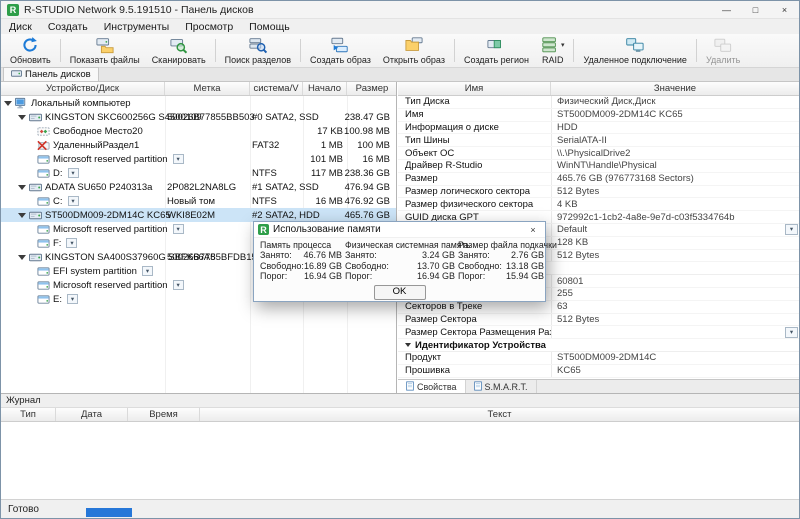 The width and height of the screenshot is (800, 519). I want to click on column-header-filesystem: система/V, so click(276, 88).